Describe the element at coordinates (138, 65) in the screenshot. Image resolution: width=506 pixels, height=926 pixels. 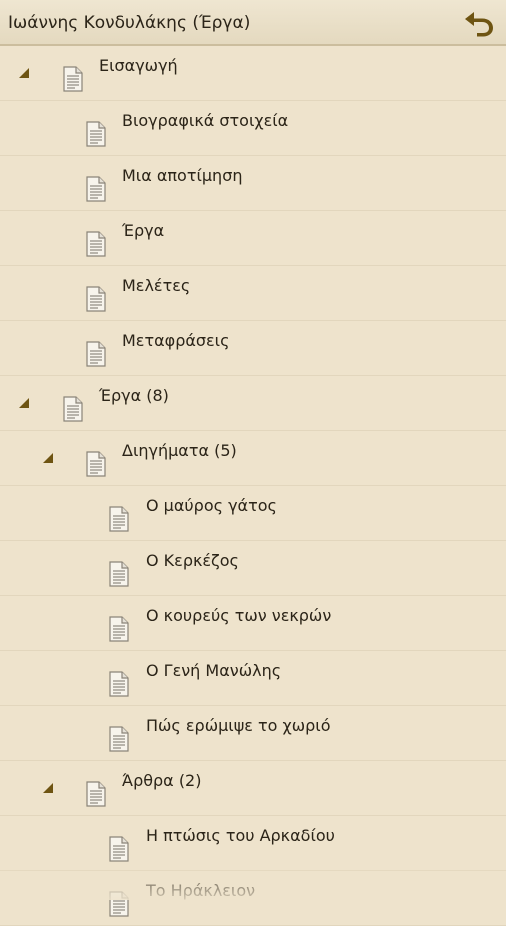
I see `tree-item-label: Εισαγωγή` at that location.